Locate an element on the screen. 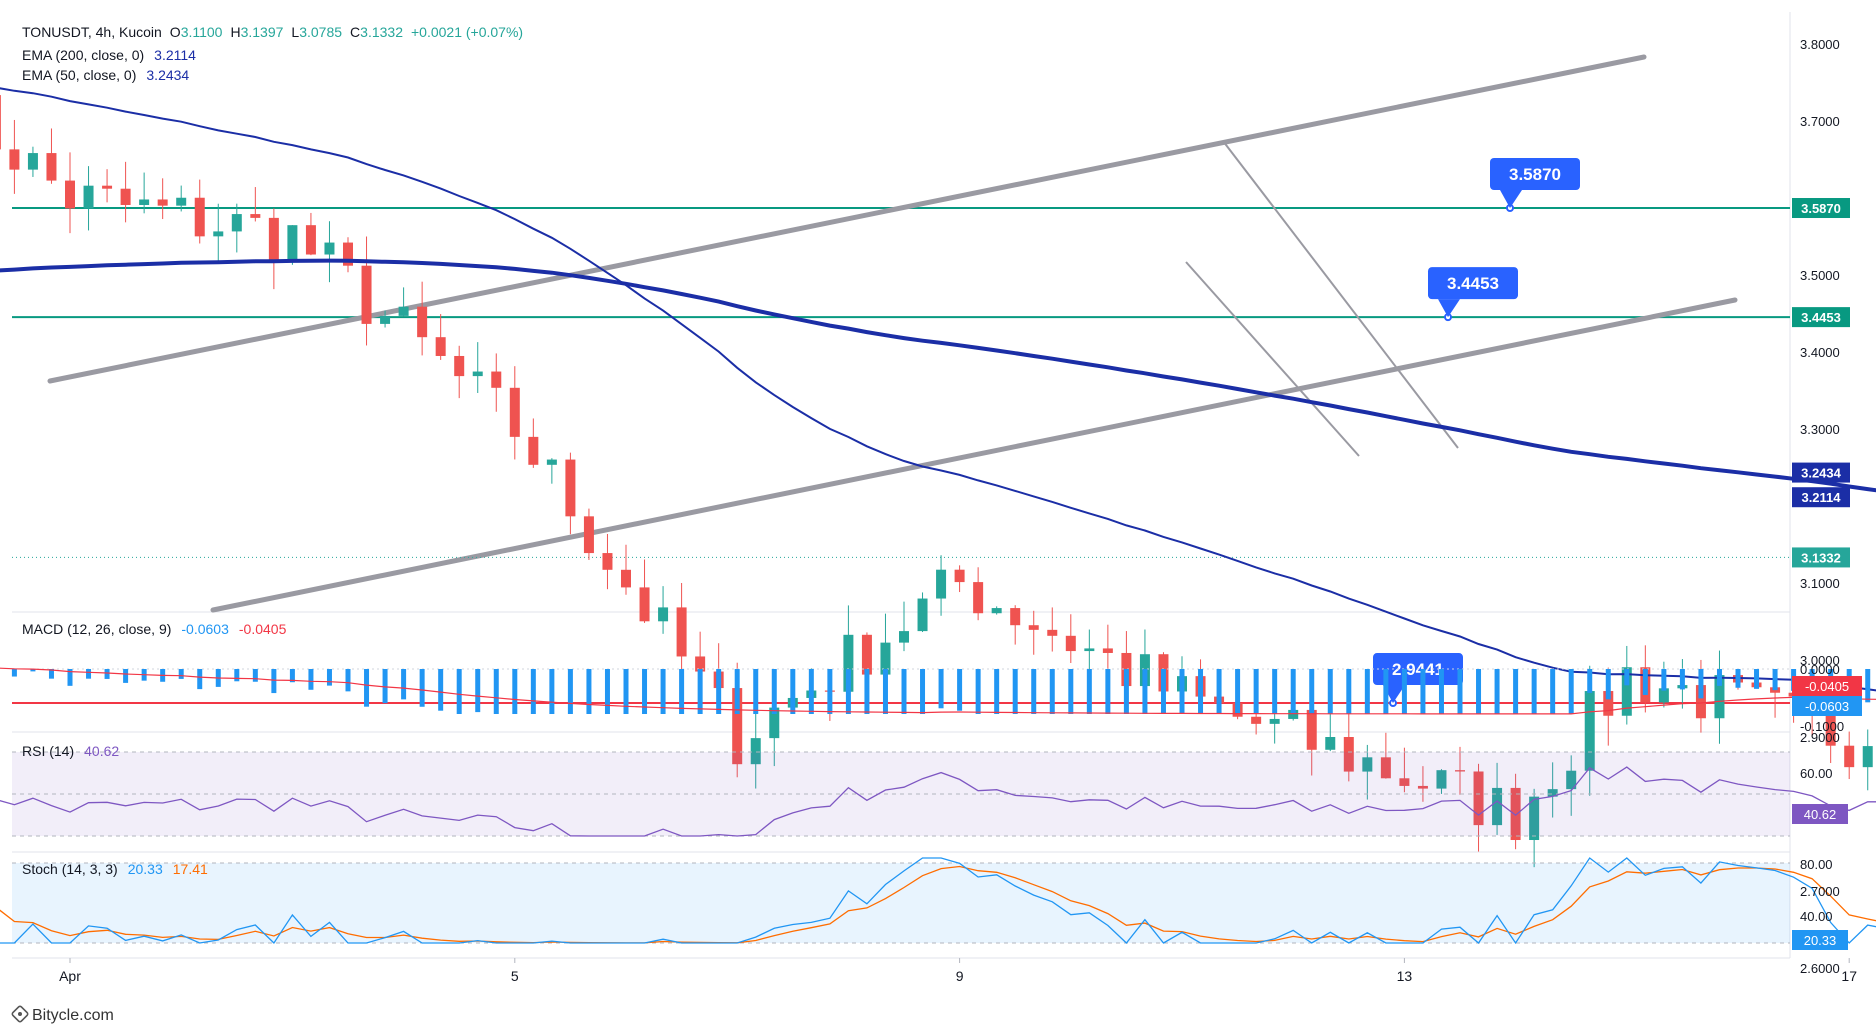  price-badge-label: 3.2434 is located at coordinates (1821, 473).